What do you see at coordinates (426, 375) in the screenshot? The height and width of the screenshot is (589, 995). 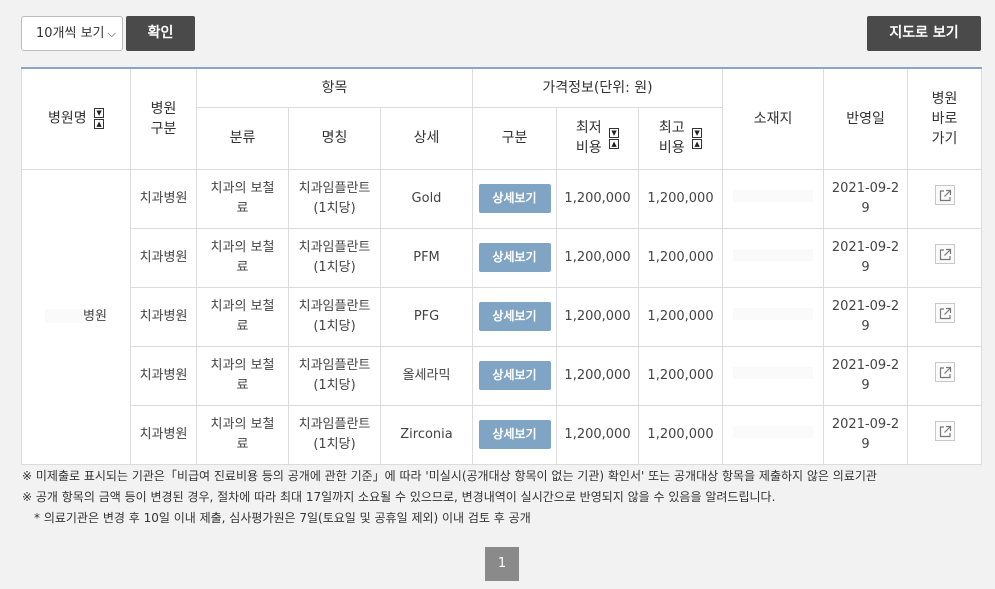 I see `detail-cell: 올세라믹` at bounding box center [426, 375].